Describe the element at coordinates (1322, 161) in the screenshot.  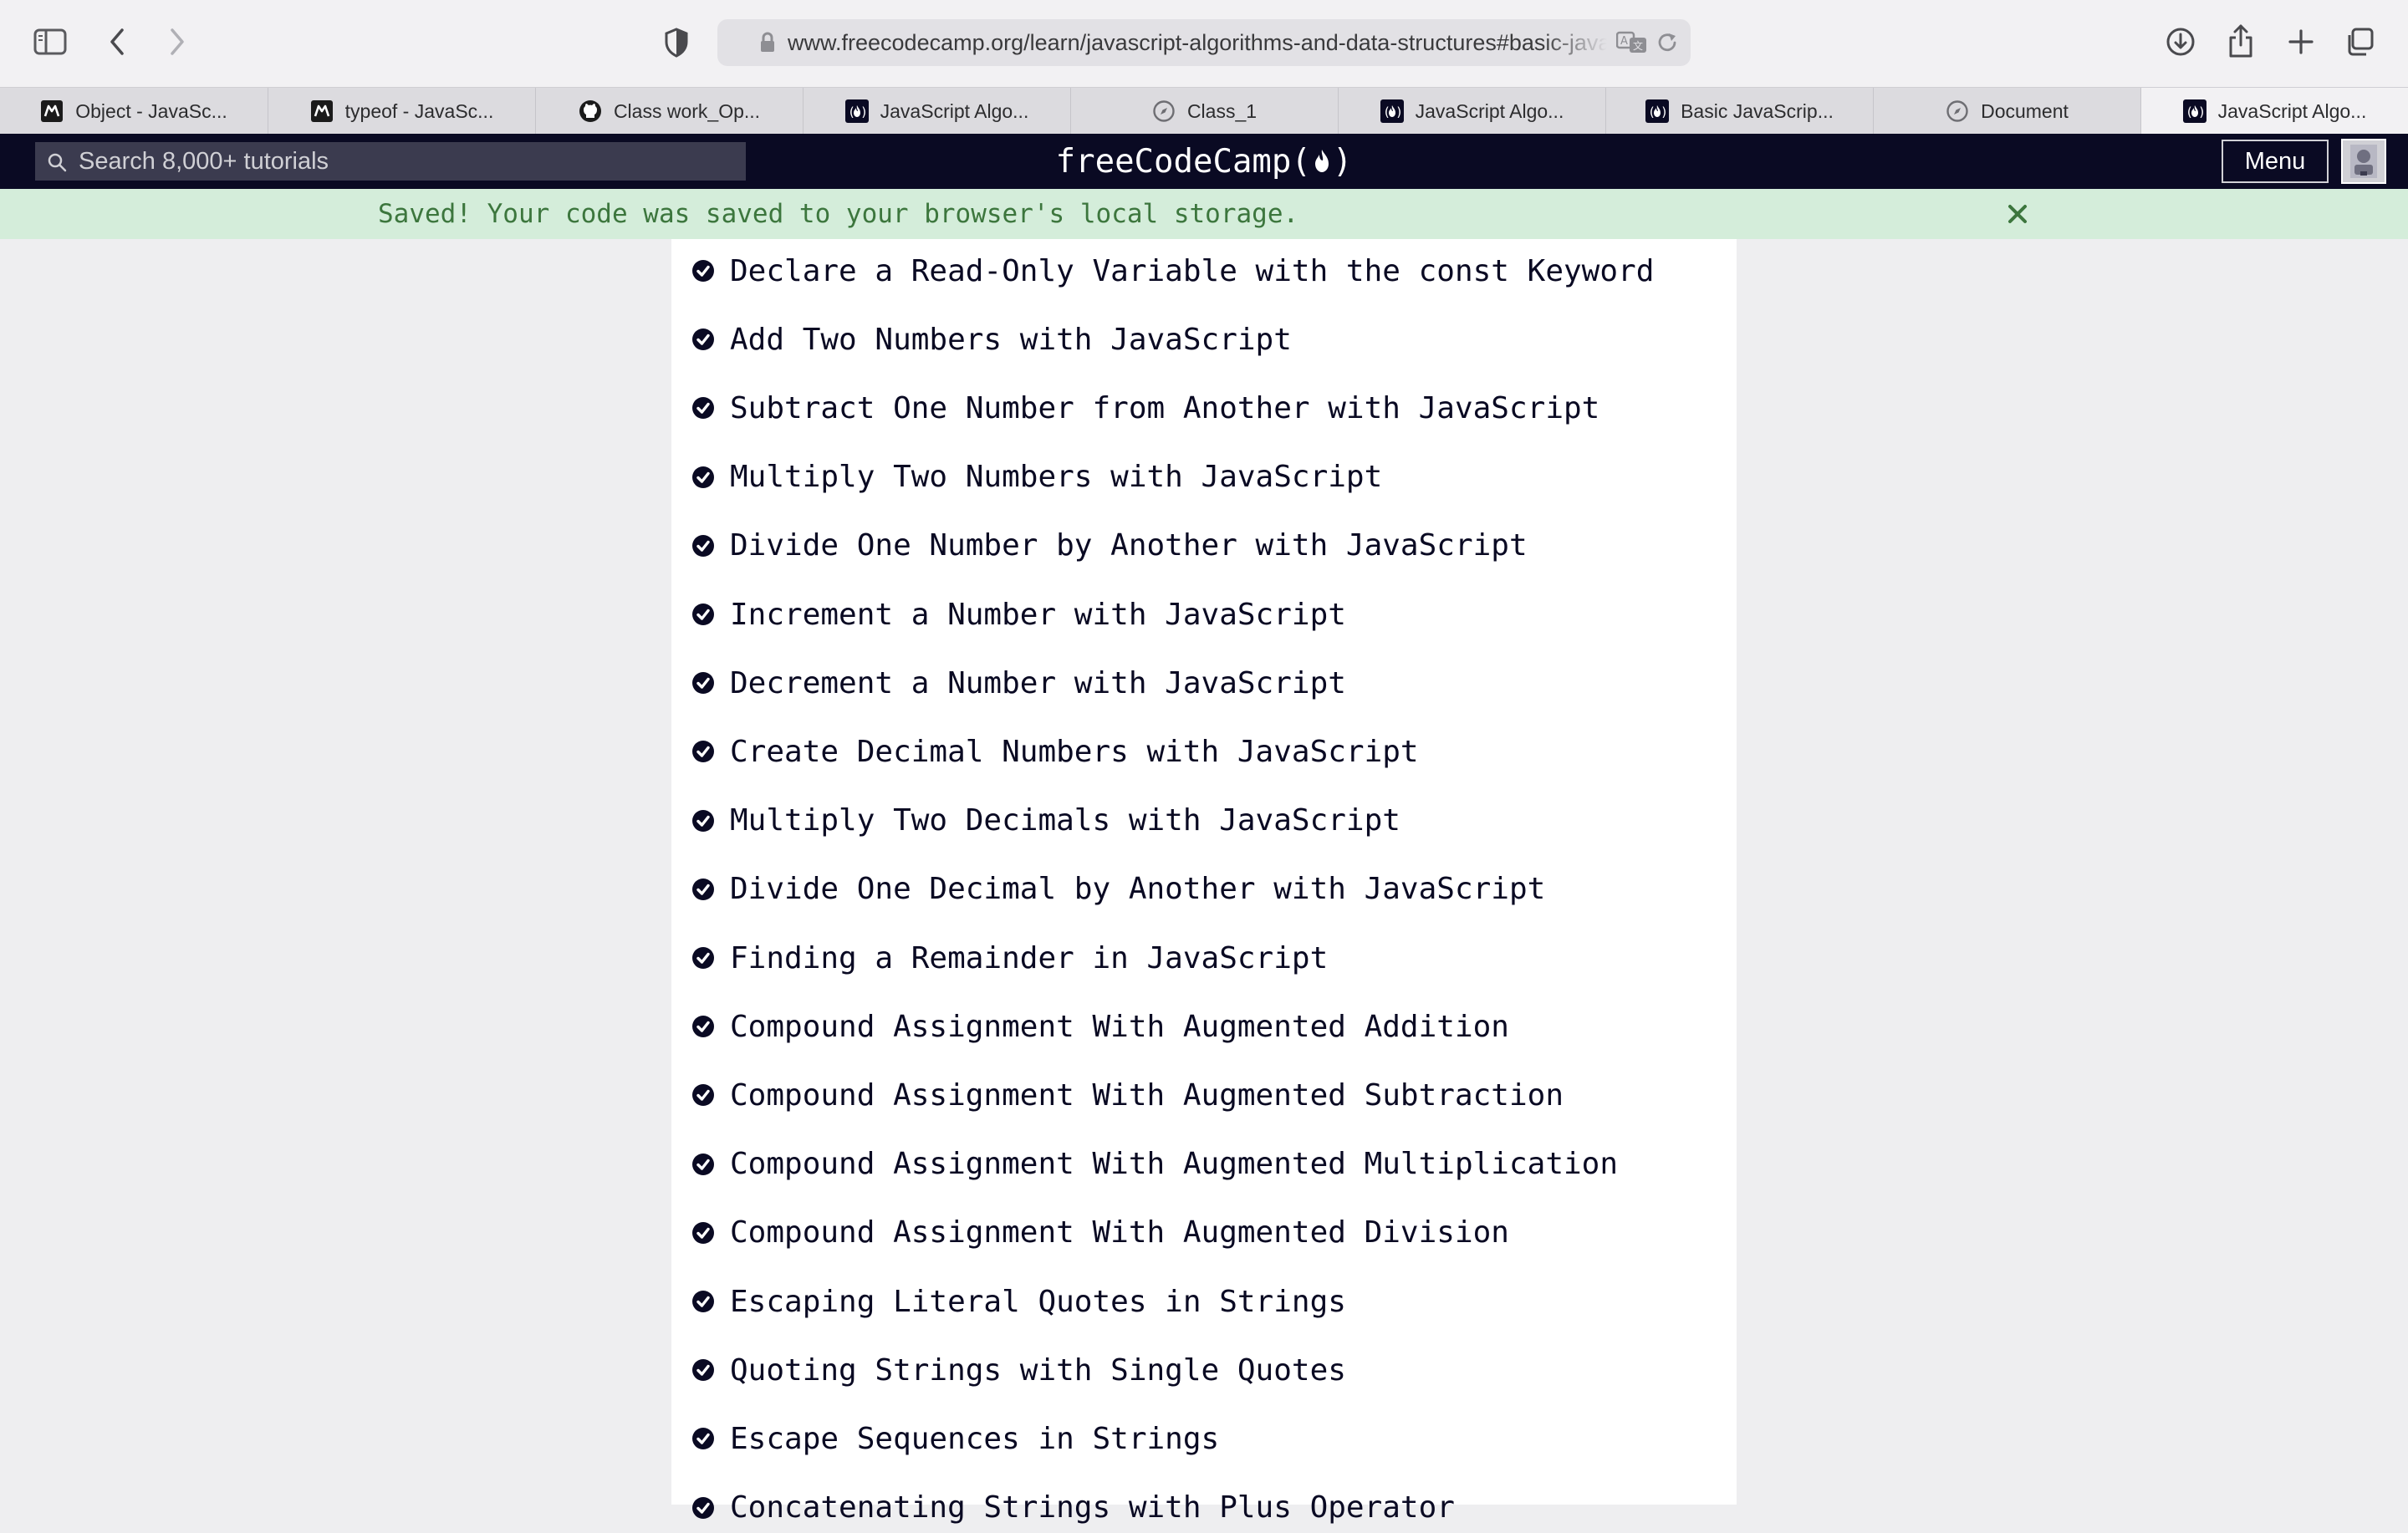
I see `flame-icon` at that location.